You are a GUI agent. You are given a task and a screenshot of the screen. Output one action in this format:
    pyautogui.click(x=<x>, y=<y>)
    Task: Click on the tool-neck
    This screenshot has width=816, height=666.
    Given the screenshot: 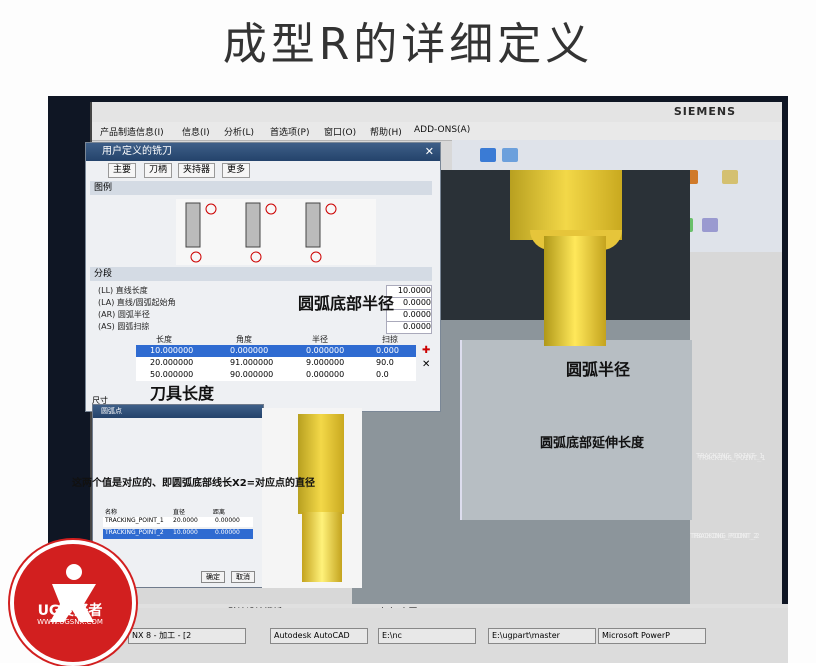 What is the action you would take?
    pyautogui.click(x=575, y=291)
    